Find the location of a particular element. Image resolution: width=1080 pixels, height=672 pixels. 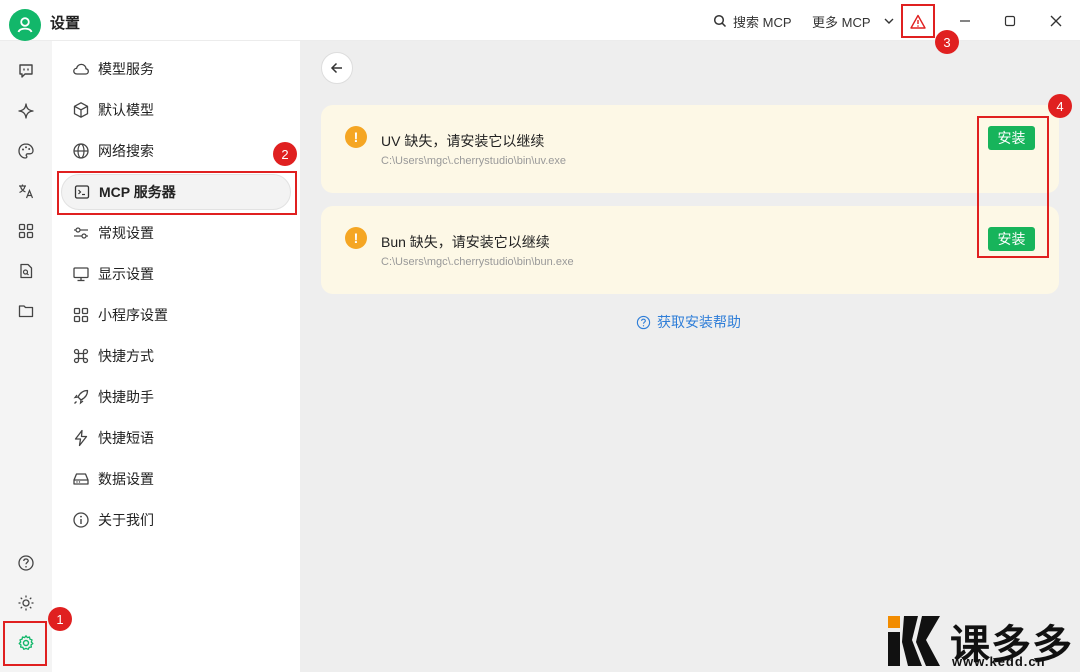

annotation-box-mcp is located at coordinates (177, 193).